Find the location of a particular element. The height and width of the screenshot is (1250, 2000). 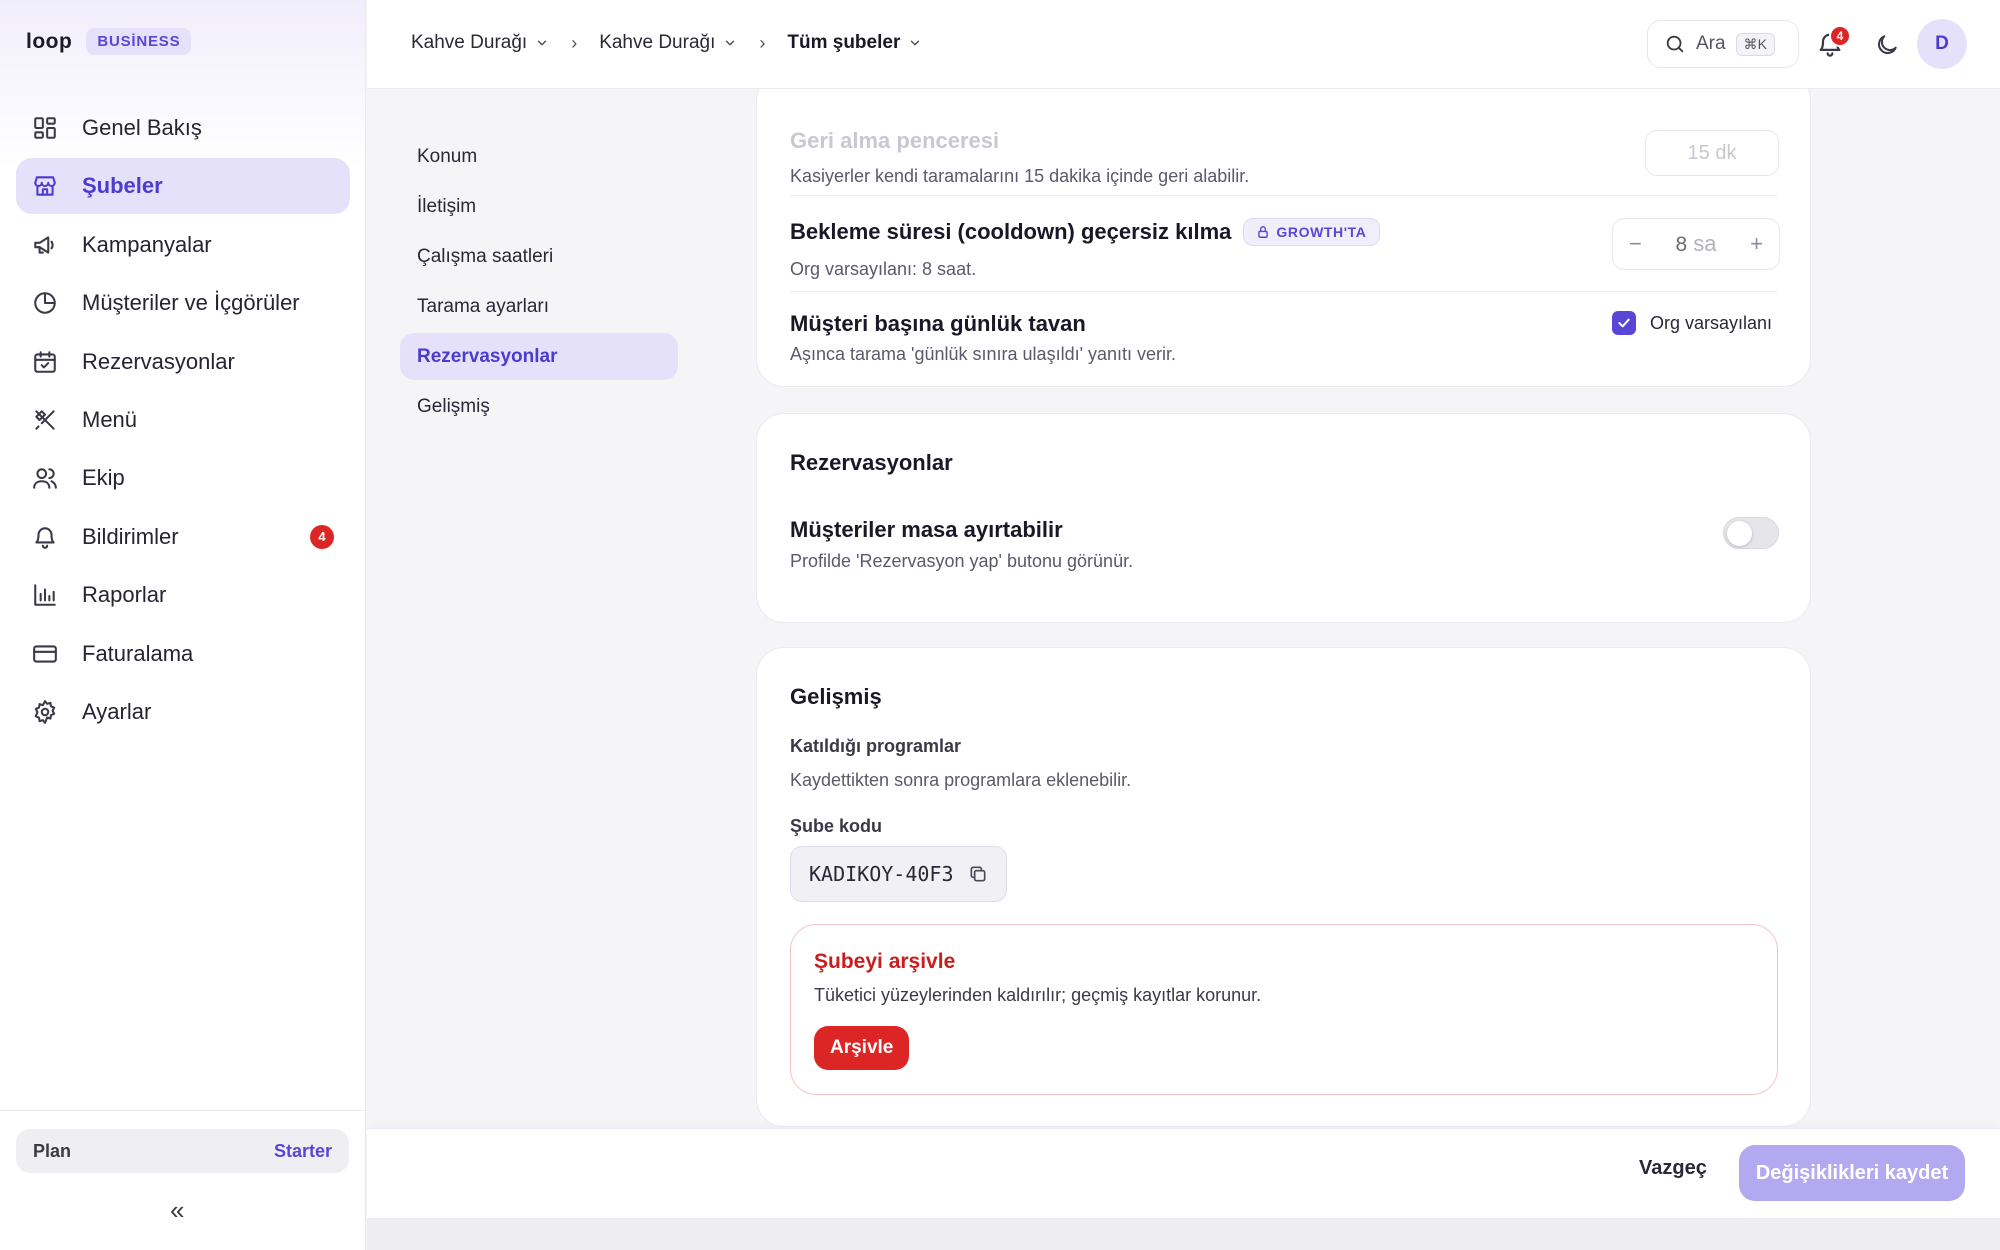

sidebar-item-label: Menü is located at coordinates (110, 419).